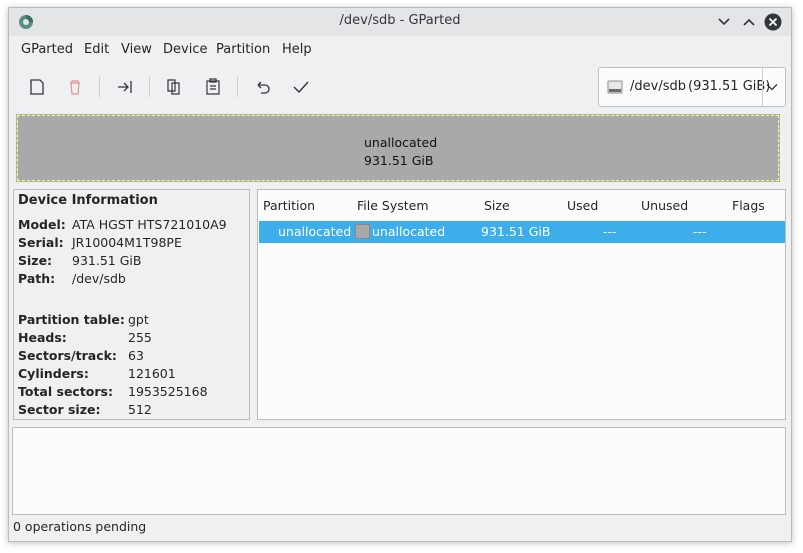  I want to click on title-bar: /dev/sdb - GParted, so click(400, 22).